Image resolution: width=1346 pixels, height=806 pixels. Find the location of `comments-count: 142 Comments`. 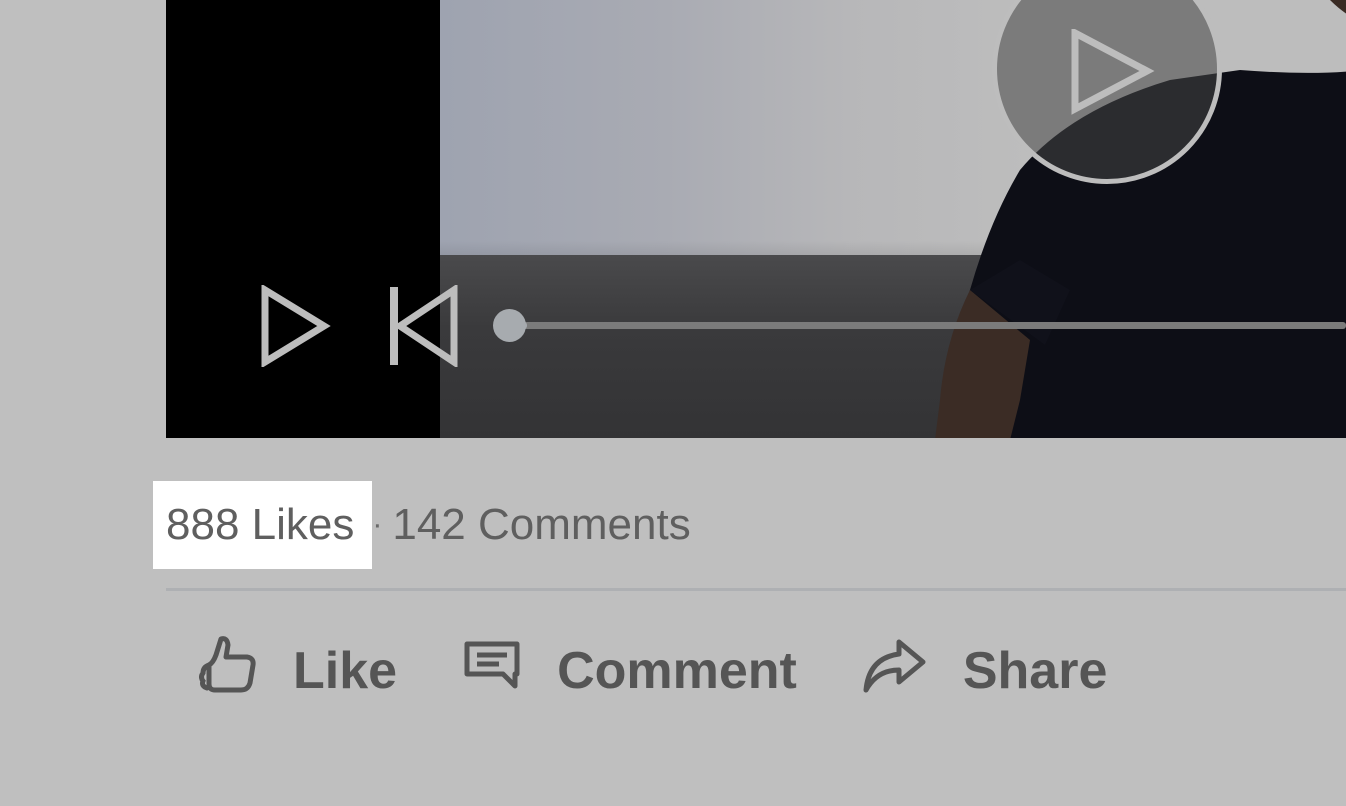

comments-count: 142 Comments is located at coordinates (541, 525).